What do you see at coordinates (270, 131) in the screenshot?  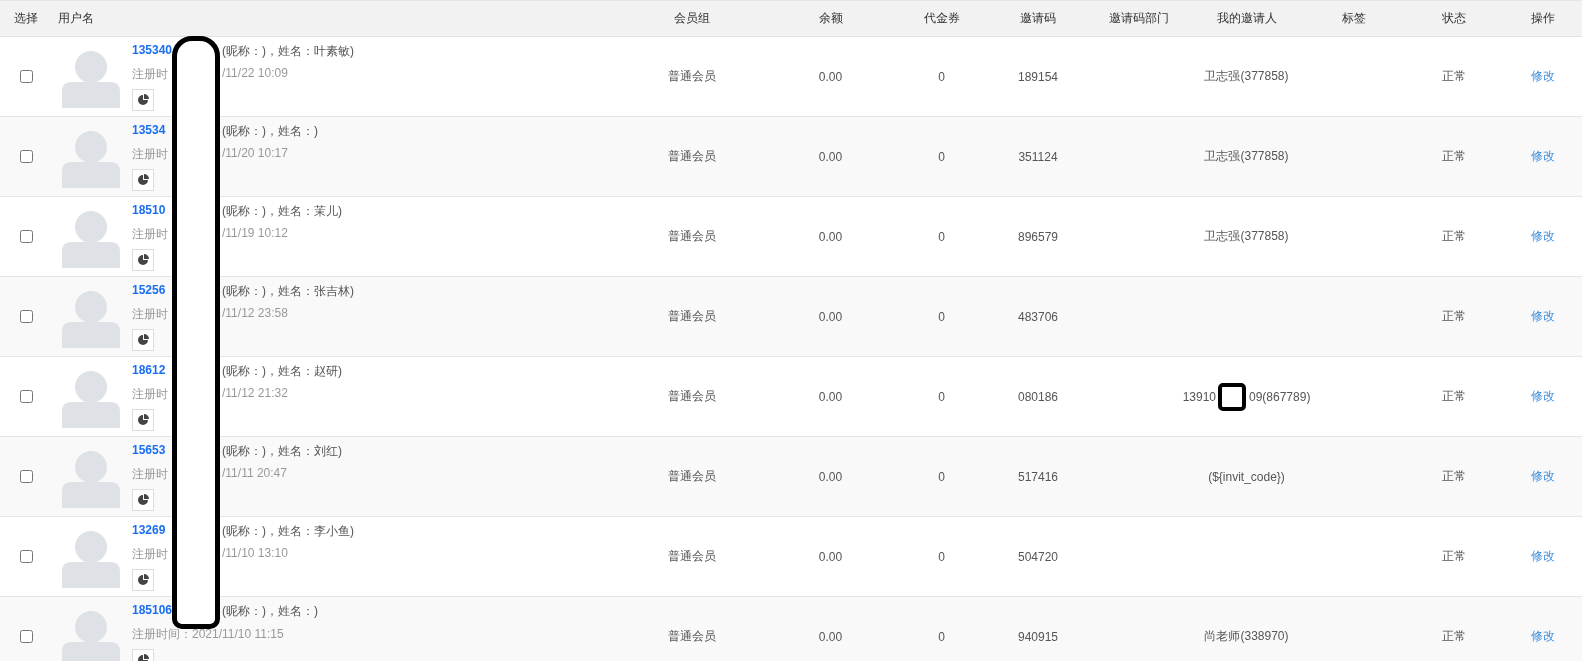 I see `user-name-text: (昵称：)，姓名：)` at bounding box center [270, 131].